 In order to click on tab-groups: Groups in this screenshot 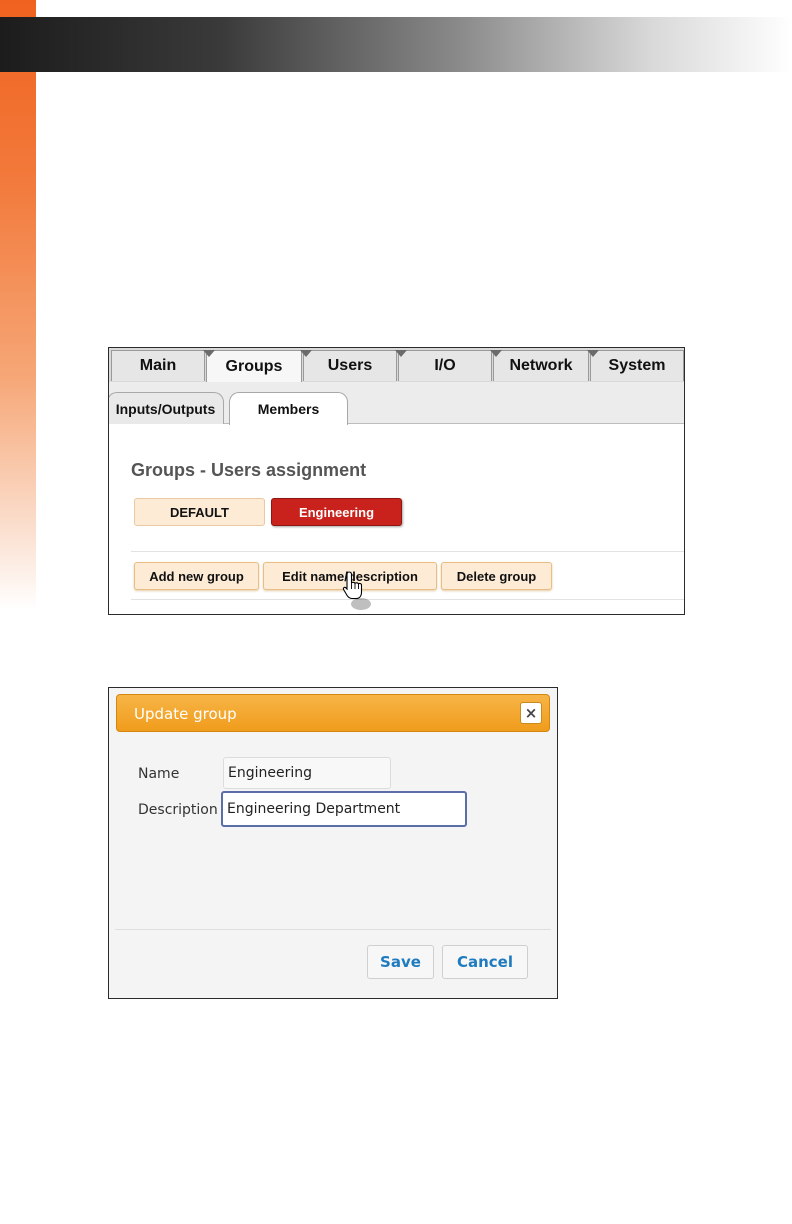, I will do `click(252, 366)`.